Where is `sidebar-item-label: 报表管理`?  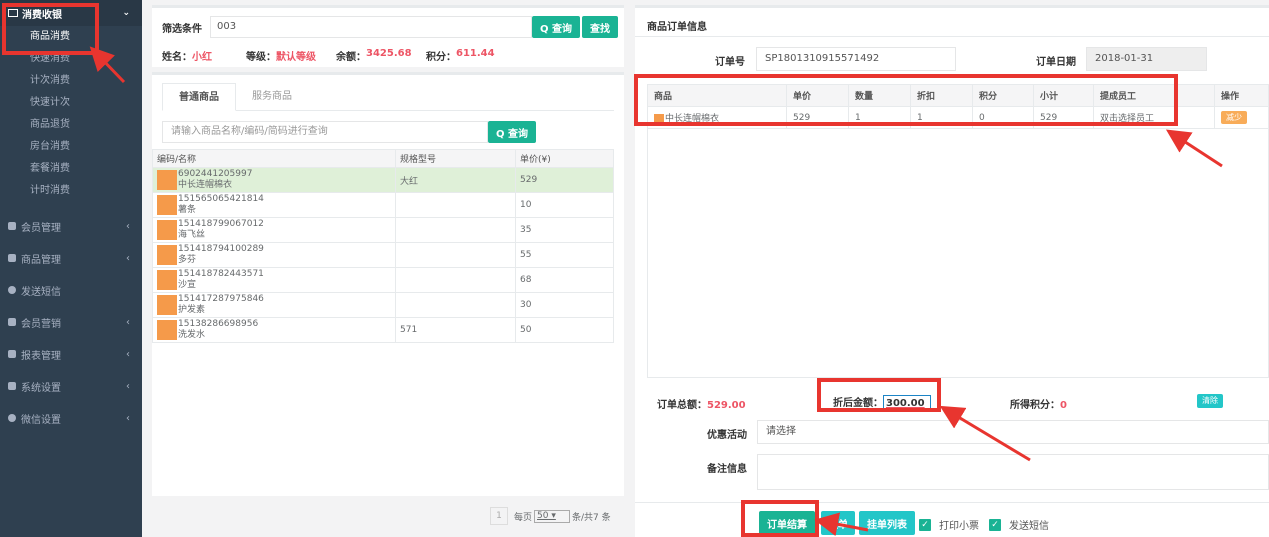 sidebar-item-label: 报表管理 is located at coordinates (41, 356).